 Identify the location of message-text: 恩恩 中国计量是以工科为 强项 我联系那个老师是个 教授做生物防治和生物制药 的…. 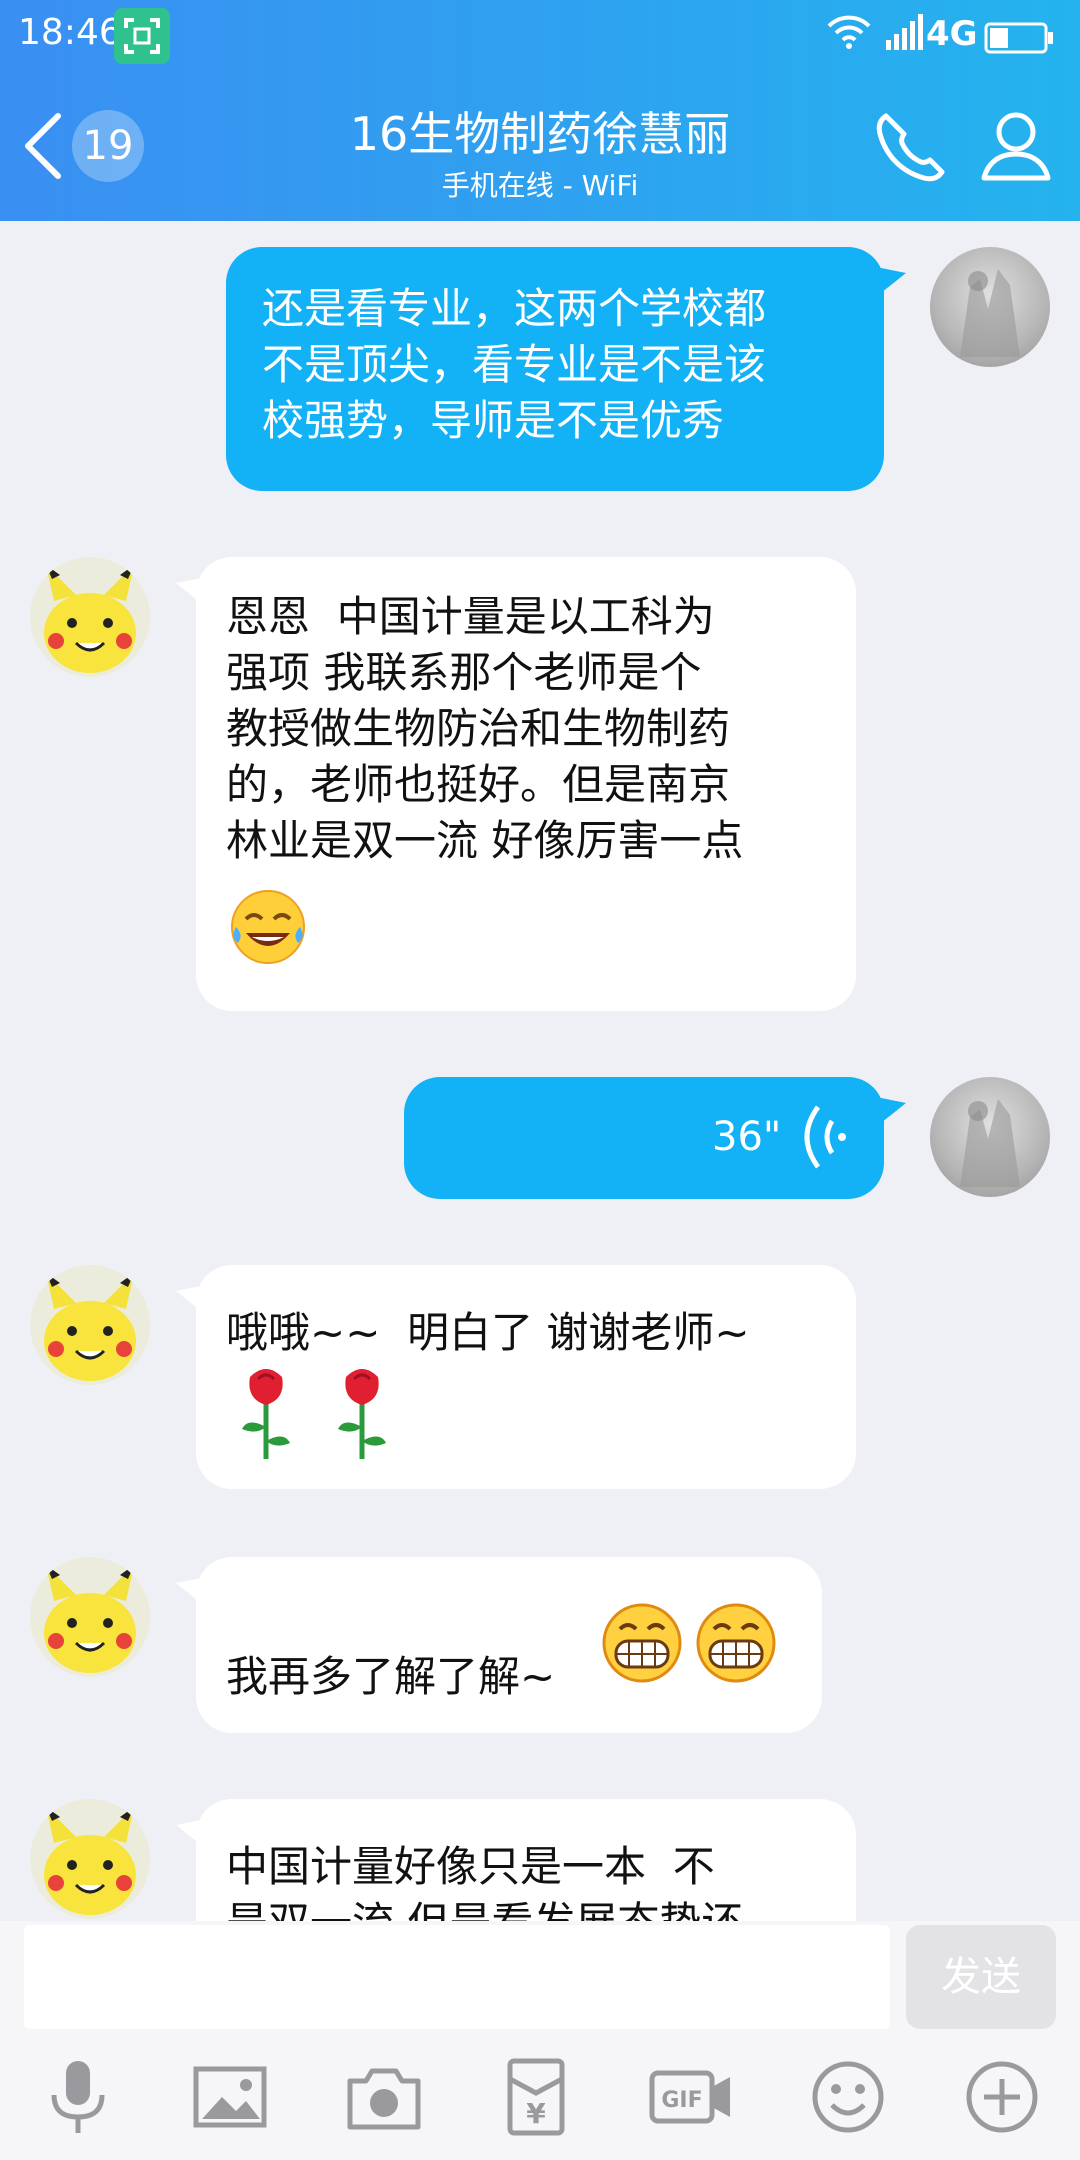
(485, 728).